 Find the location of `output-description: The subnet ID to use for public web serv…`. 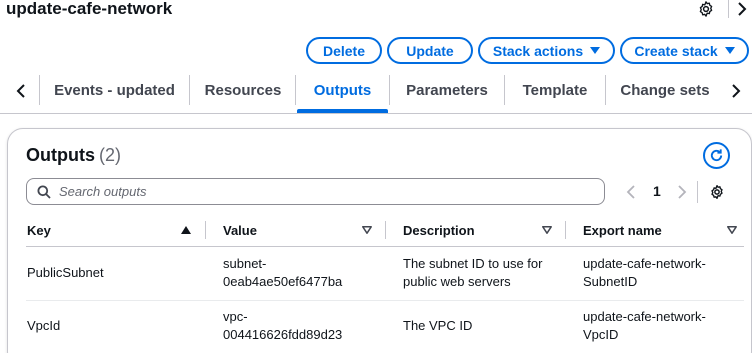

output-description: The subnet ID to use for public web serv… is located at coordinates (473, 272).